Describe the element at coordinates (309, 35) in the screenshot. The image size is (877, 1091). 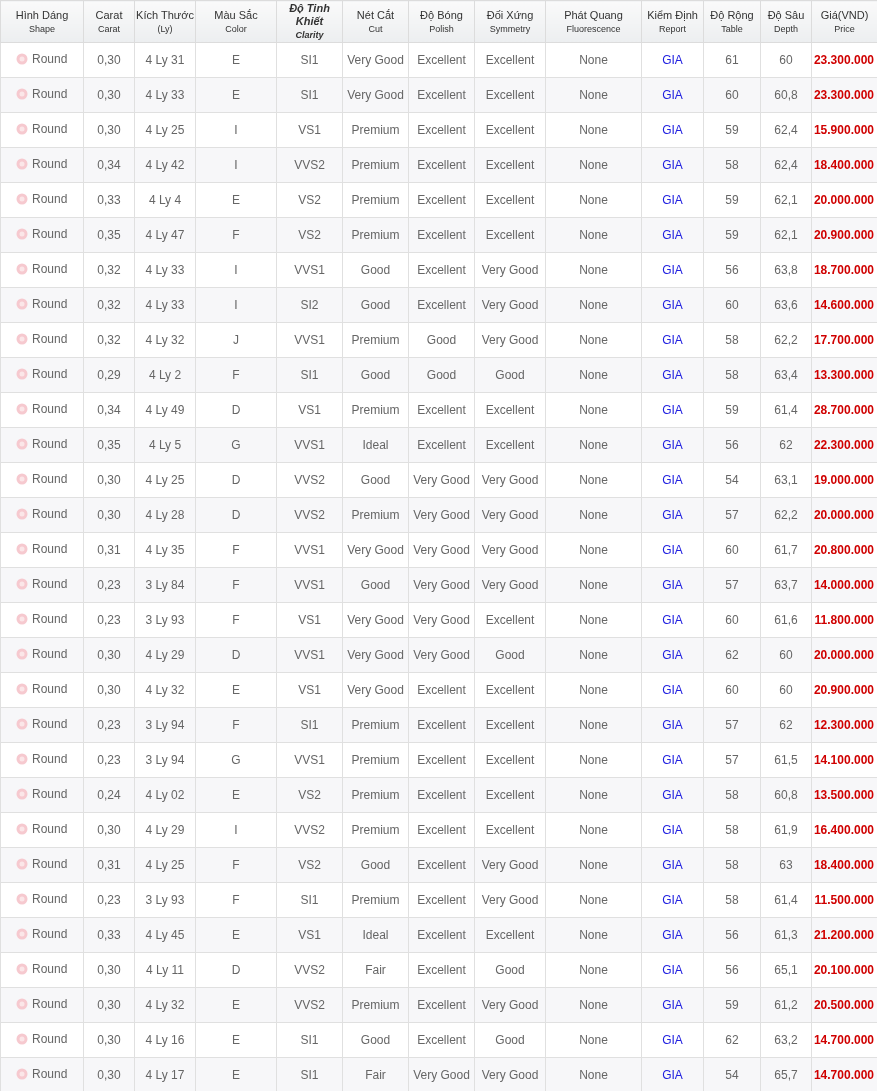
I see `header-subtitle: Clarity` at that location.